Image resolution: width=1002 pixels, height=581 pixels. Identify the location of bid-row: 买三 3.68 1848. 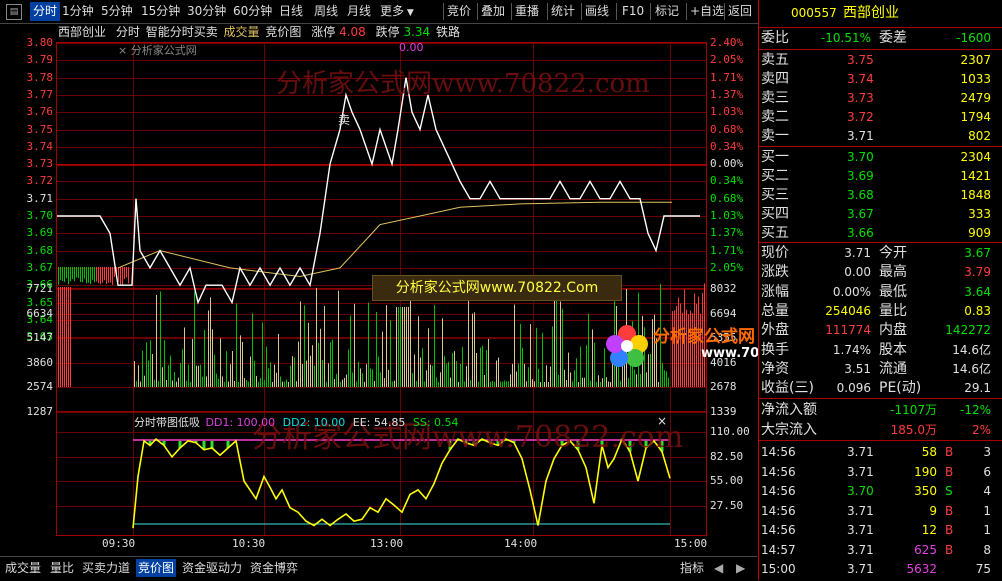
(879, 195).